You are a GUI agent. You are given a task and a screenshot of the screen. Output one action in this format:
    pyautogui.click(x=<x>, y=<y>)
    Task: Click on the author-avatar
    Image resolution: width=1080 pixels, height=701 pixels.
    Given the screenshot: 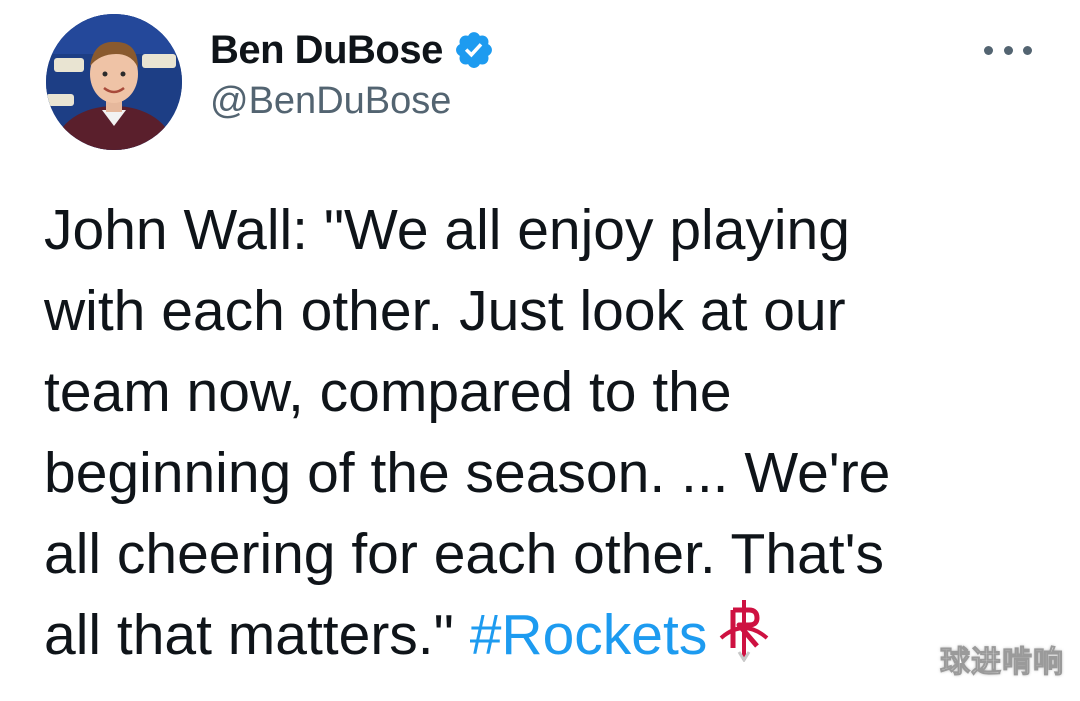 What is the action you would take?
    pyautogui.click(x=114, y=82)
    